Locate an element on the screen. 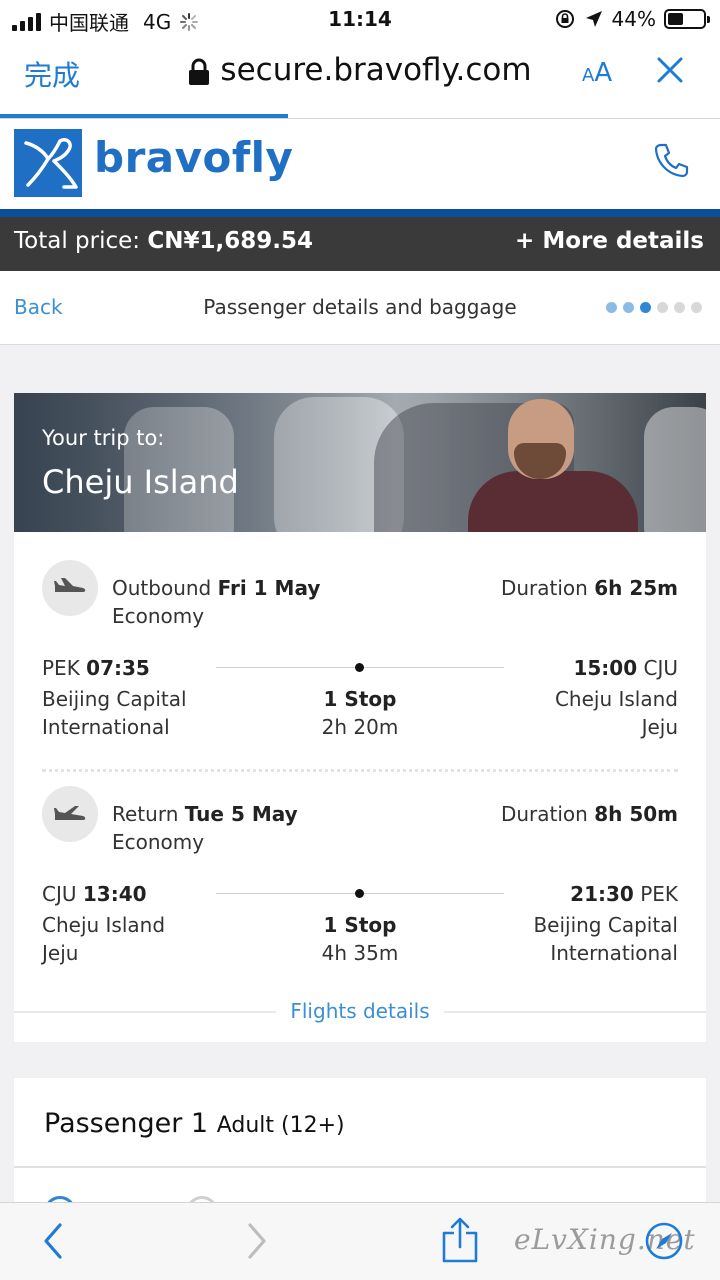 This screenshot has width=720, height=1280. step-progress-dots is located at coordinates (654, 307).